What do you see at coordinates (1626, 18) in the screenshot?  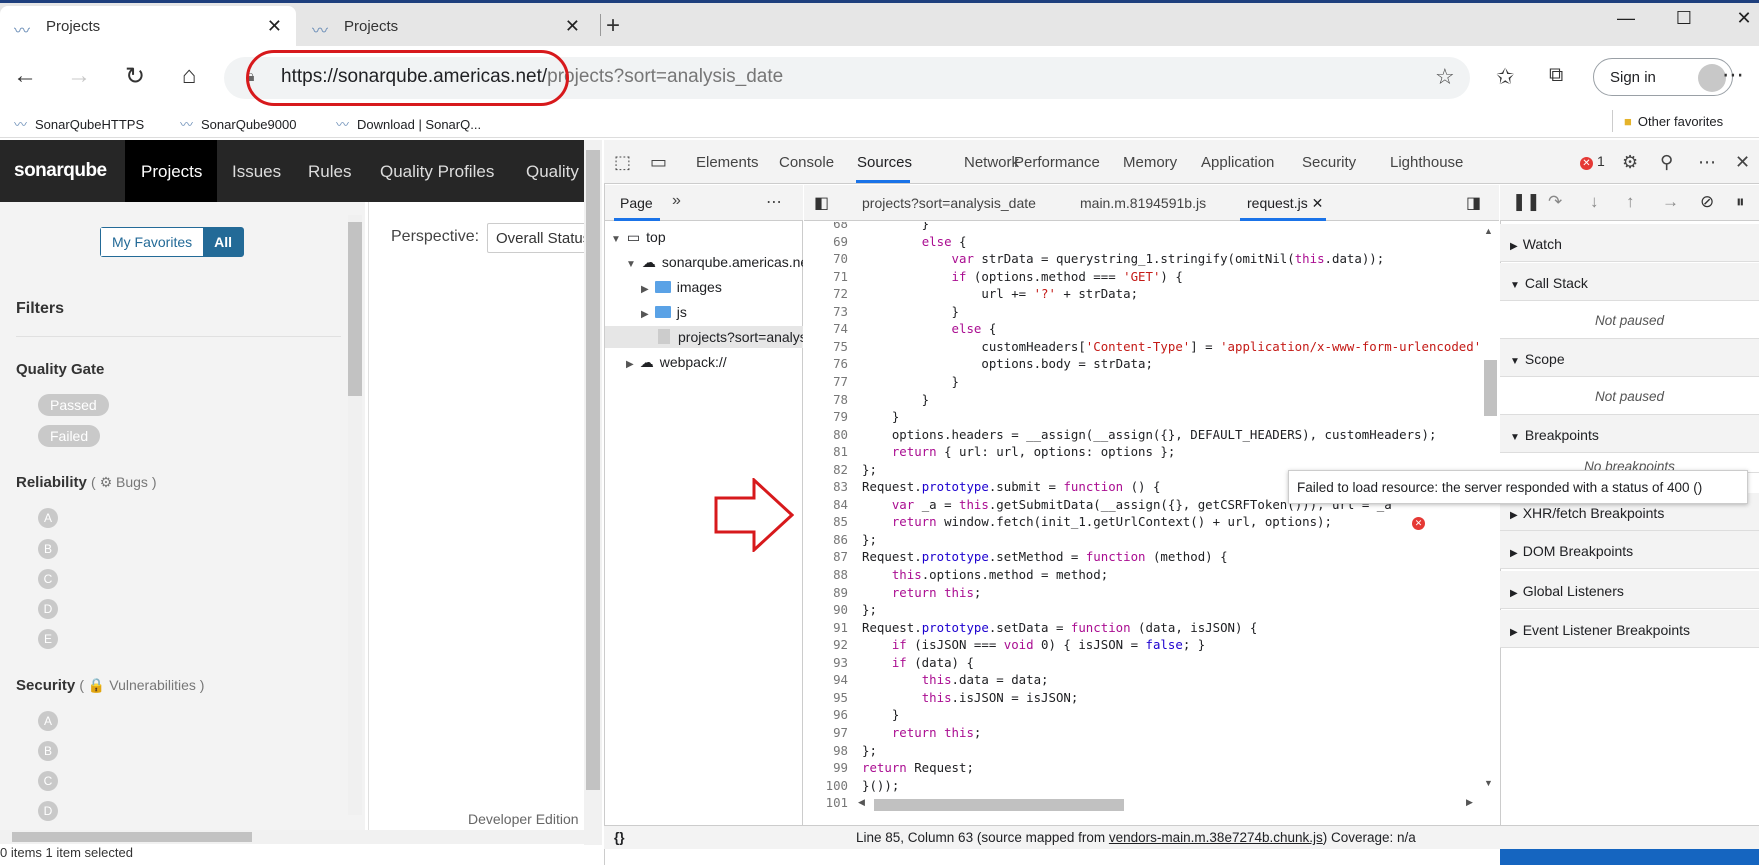 I see `minimize-icon: —` at bounding box center [1626, 18].